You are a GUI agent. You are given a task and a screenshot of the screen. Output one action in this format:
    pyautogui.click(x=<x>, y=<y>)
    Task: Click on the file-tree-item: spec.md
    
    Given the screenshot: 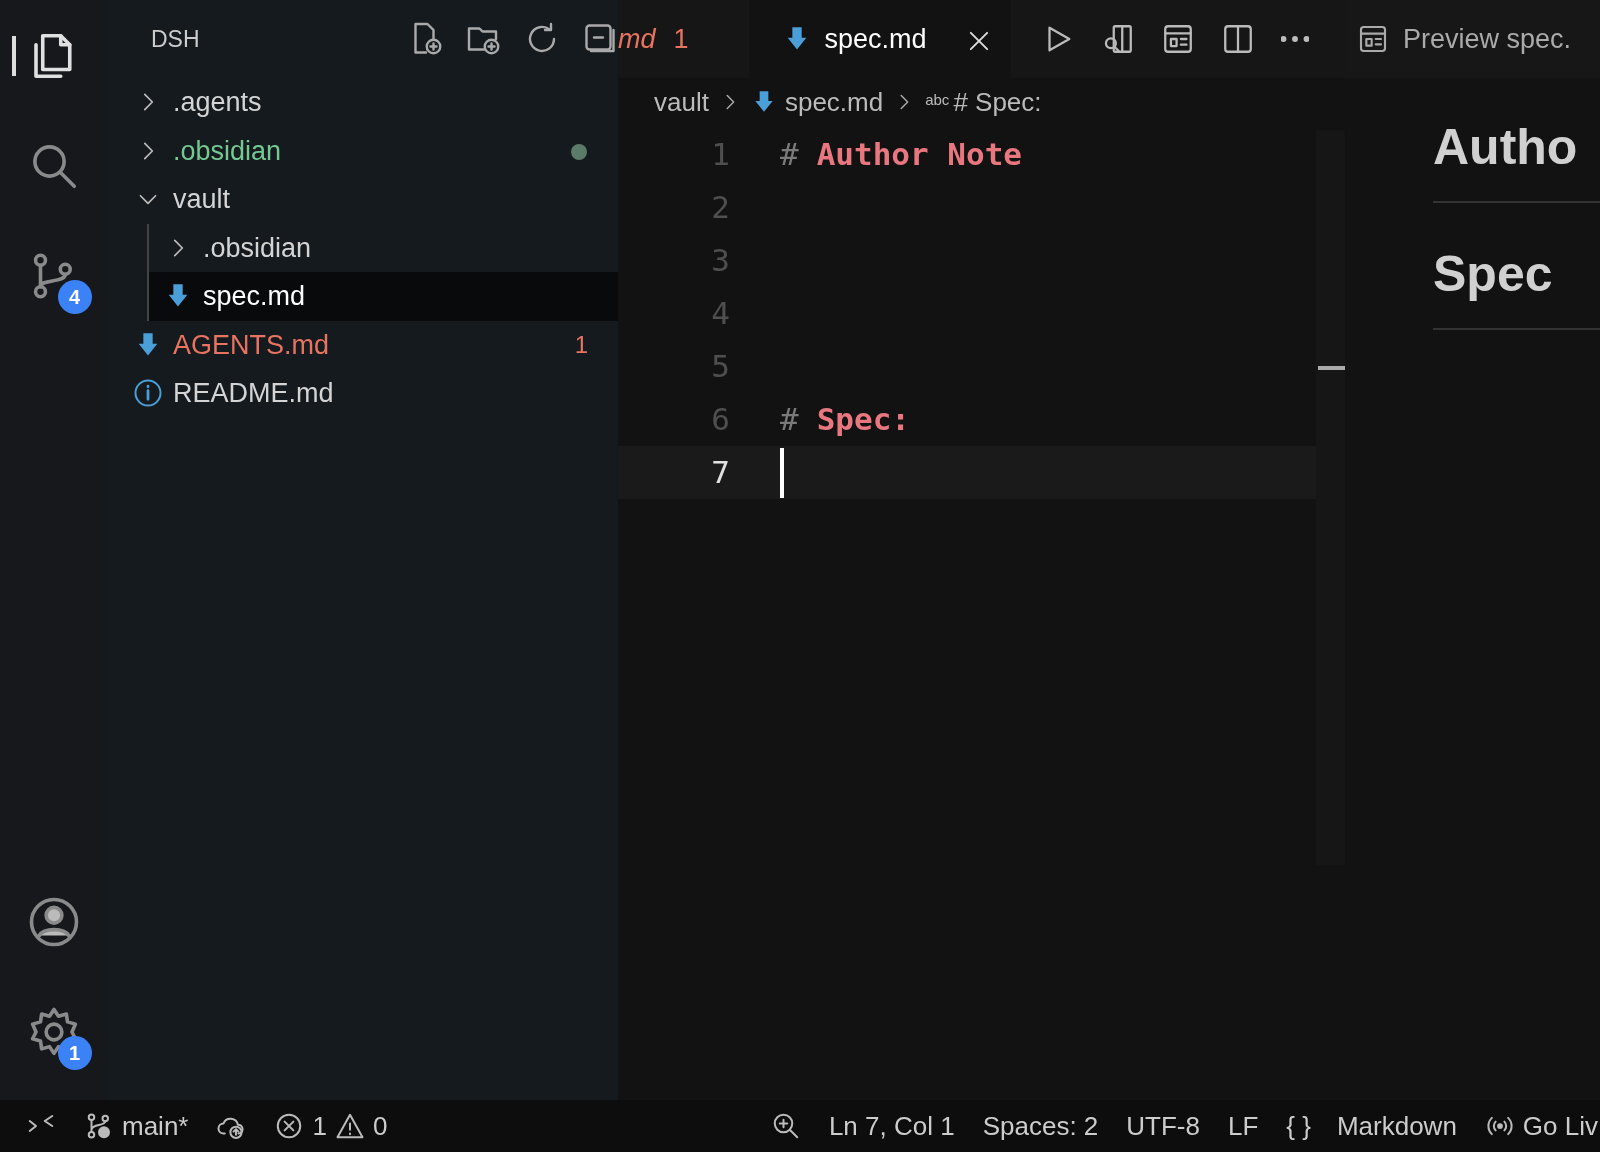 What is the action you would take?
    pyautogui.click(x=383, y=296)
    